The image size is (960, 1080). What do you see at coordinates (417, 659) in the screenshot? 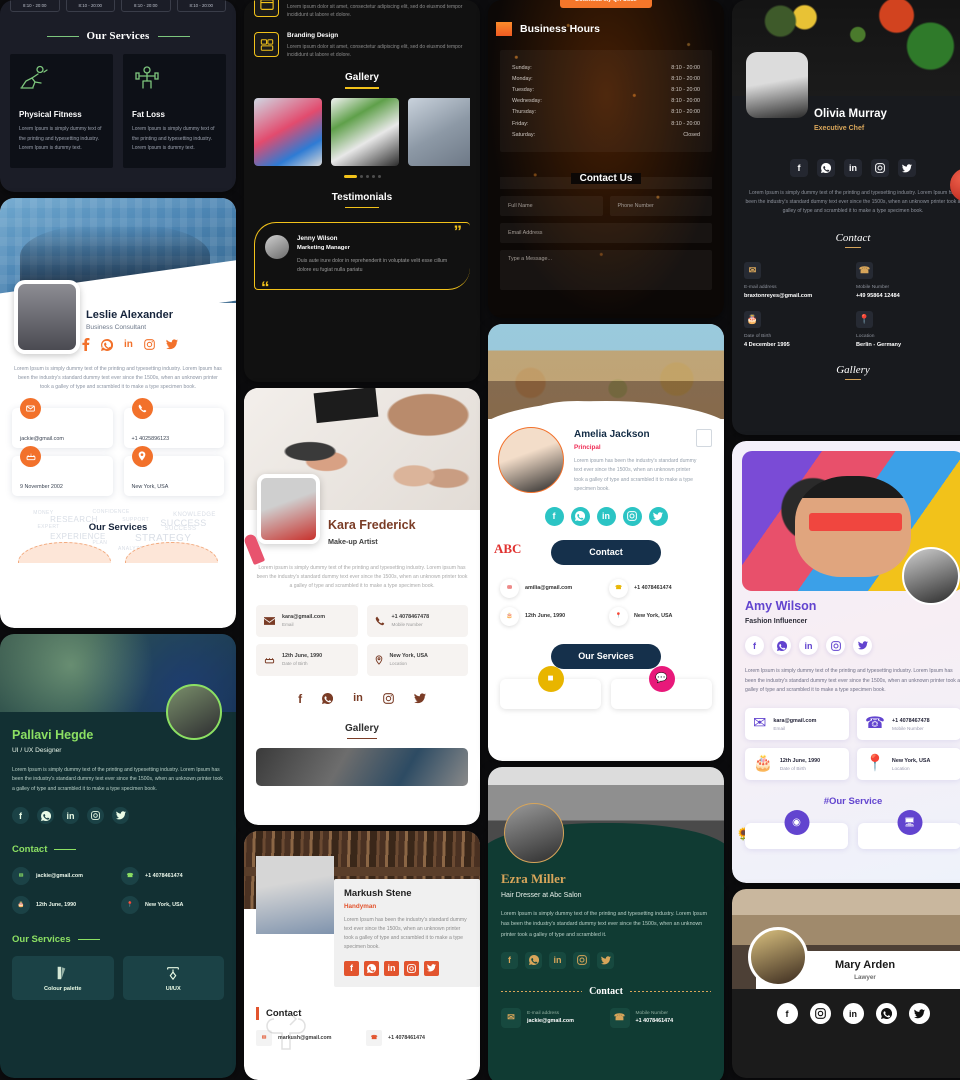
I see `contact-item-location: New York, USA Location` at bounding box center [417, 659].